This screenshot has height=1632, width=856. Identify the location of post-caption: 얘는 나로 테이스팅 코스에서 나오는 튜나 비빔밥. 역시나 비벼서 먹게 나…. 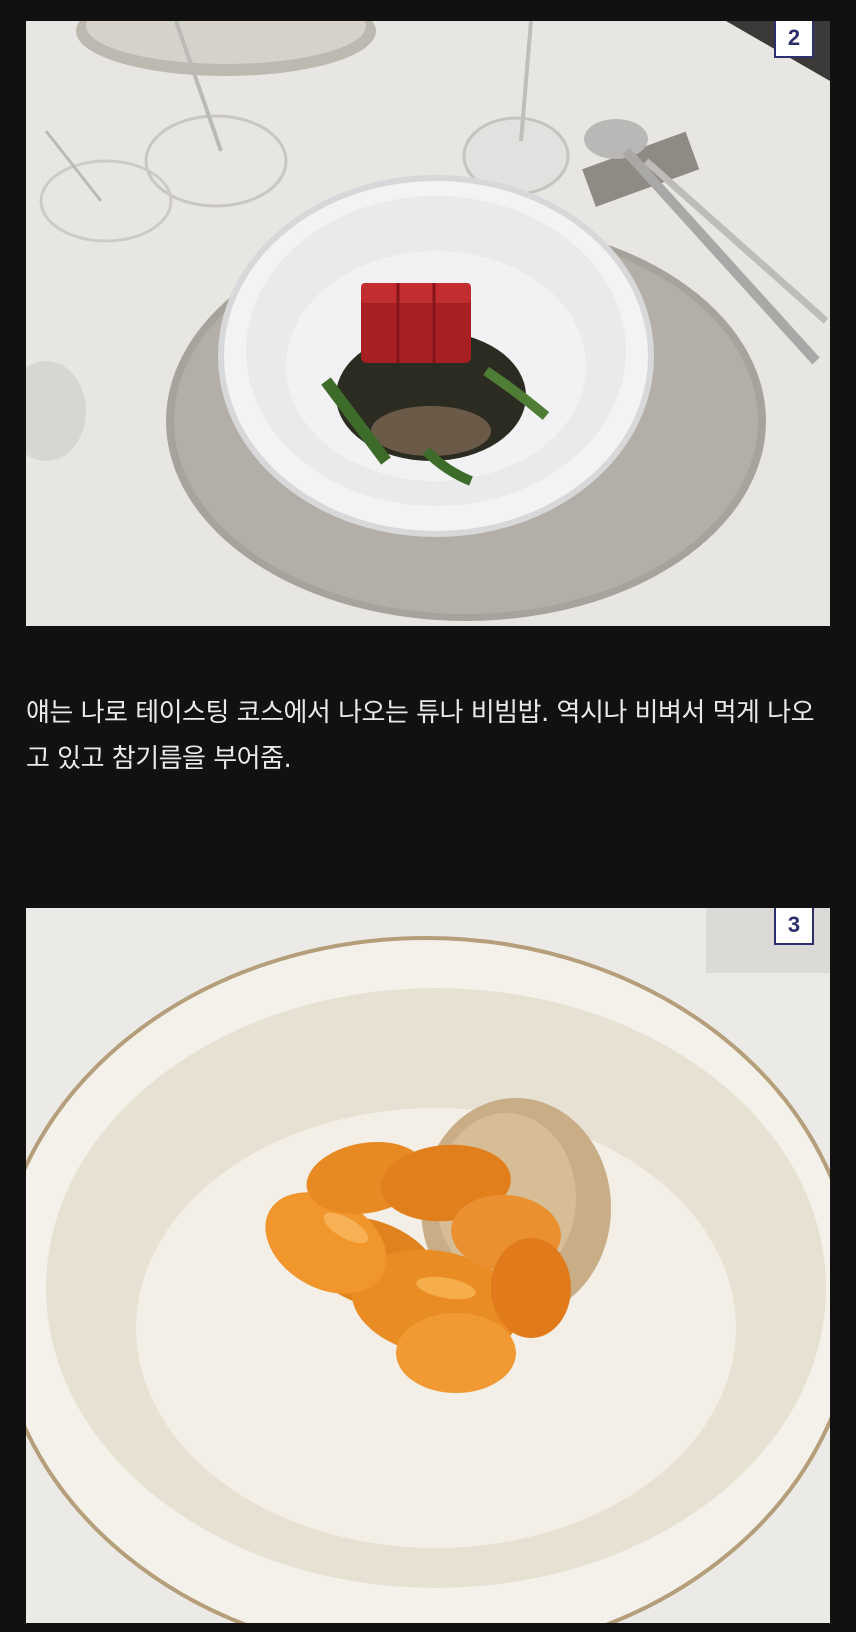
(420, 736).